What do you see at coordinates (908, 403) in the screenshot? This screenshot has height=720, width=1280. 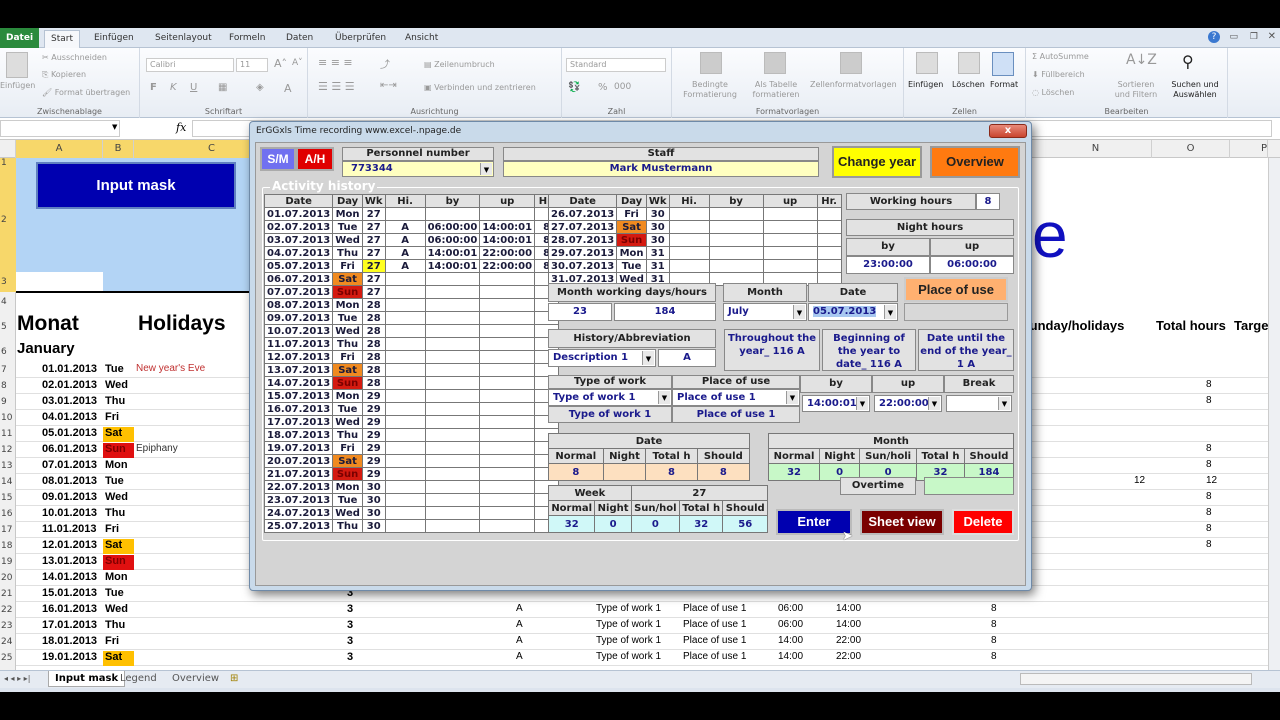 I see `up-time-select: 22:00:00 ▼` at bounding box center [908, 403].